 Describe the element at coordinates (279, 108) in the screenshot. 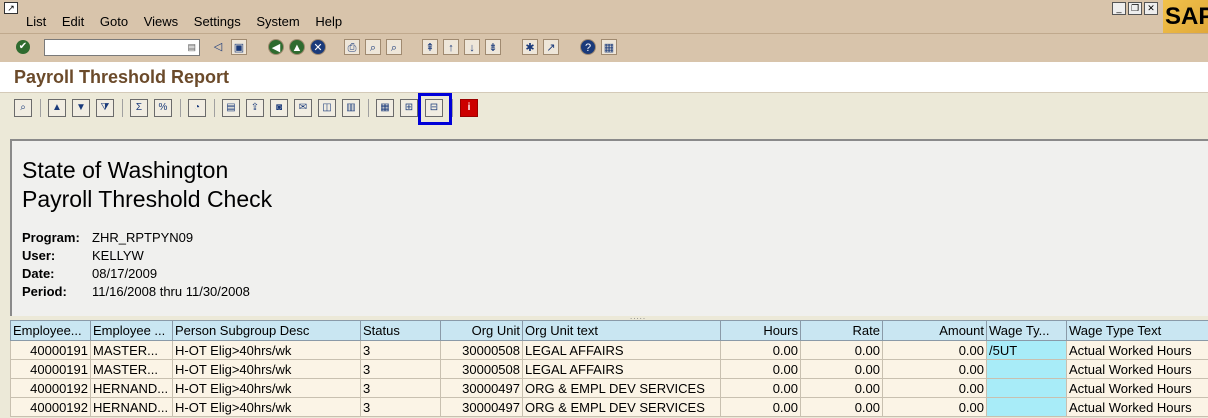

I see `local-file-icon: ◙` at that location.